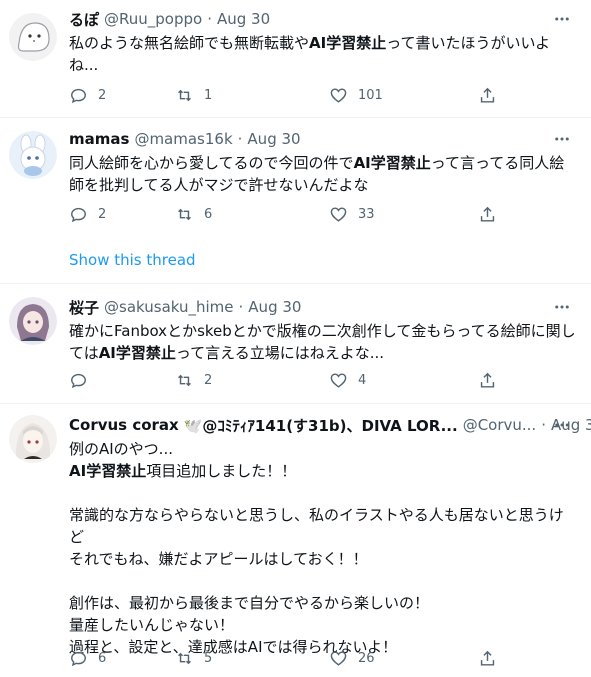 The height and width of the screenshot is (677, 591). Describe the element at coordinates (352, 658) in the screenshot. I see `like-button: 26` at that location.